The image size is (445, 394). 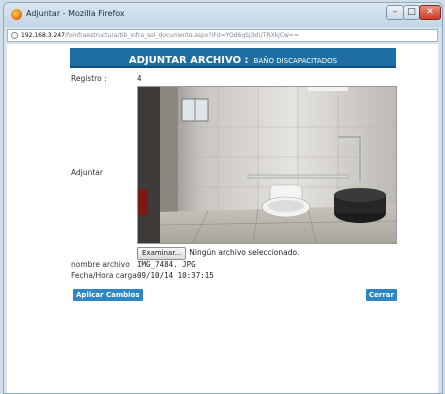 I want to click on adjuntar-label: Adjuntar, so click(x=87, y=172).